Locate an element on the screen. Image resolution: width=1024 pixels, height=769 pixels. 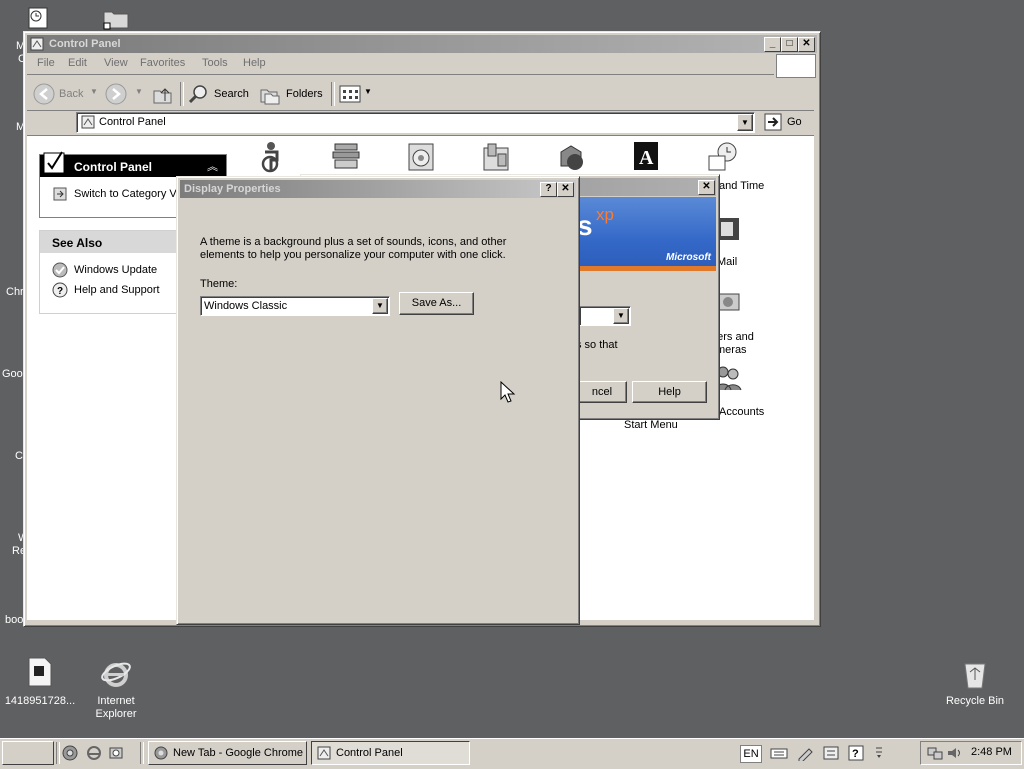
collapse-chevron-icon: ︽ is located at coordinates (212, 166).